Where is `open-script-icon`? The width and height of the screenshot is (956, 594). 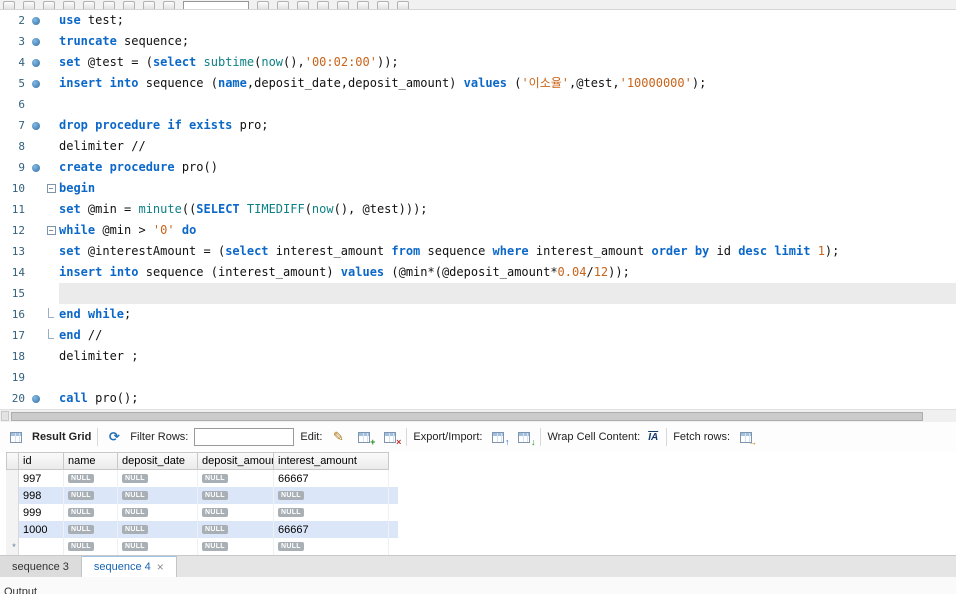
open-script-icon is located at coordinates (49, 5).